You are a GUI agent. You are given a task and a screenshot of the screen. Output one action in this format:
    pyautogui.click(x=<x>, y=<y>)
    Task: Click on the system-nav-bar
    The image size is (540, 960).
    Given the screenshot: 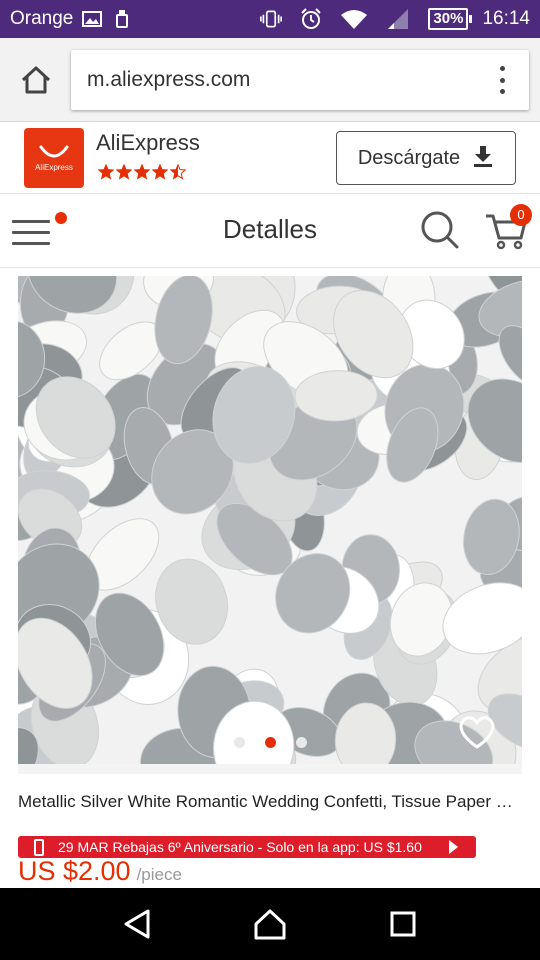 What is the action you would take?
    pyautogui.click(x=270, y=924)
    